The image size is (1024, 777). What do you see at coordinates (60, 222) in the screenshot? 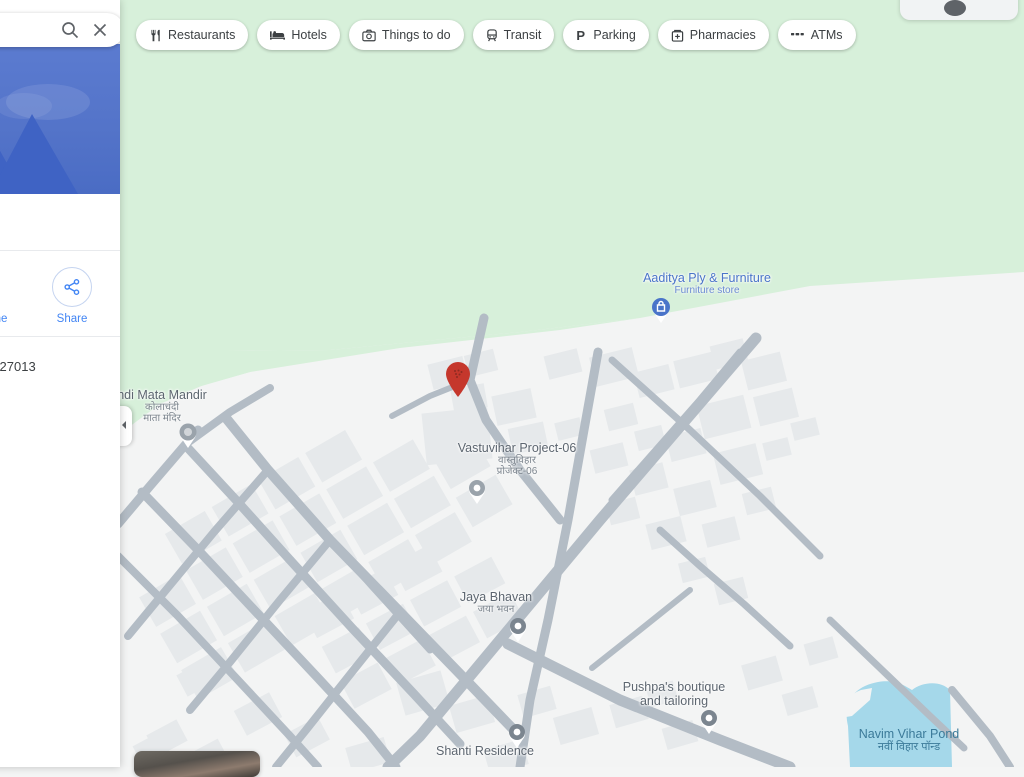
I see `panel-placeholder-lines` at bounding box center [60, 222].